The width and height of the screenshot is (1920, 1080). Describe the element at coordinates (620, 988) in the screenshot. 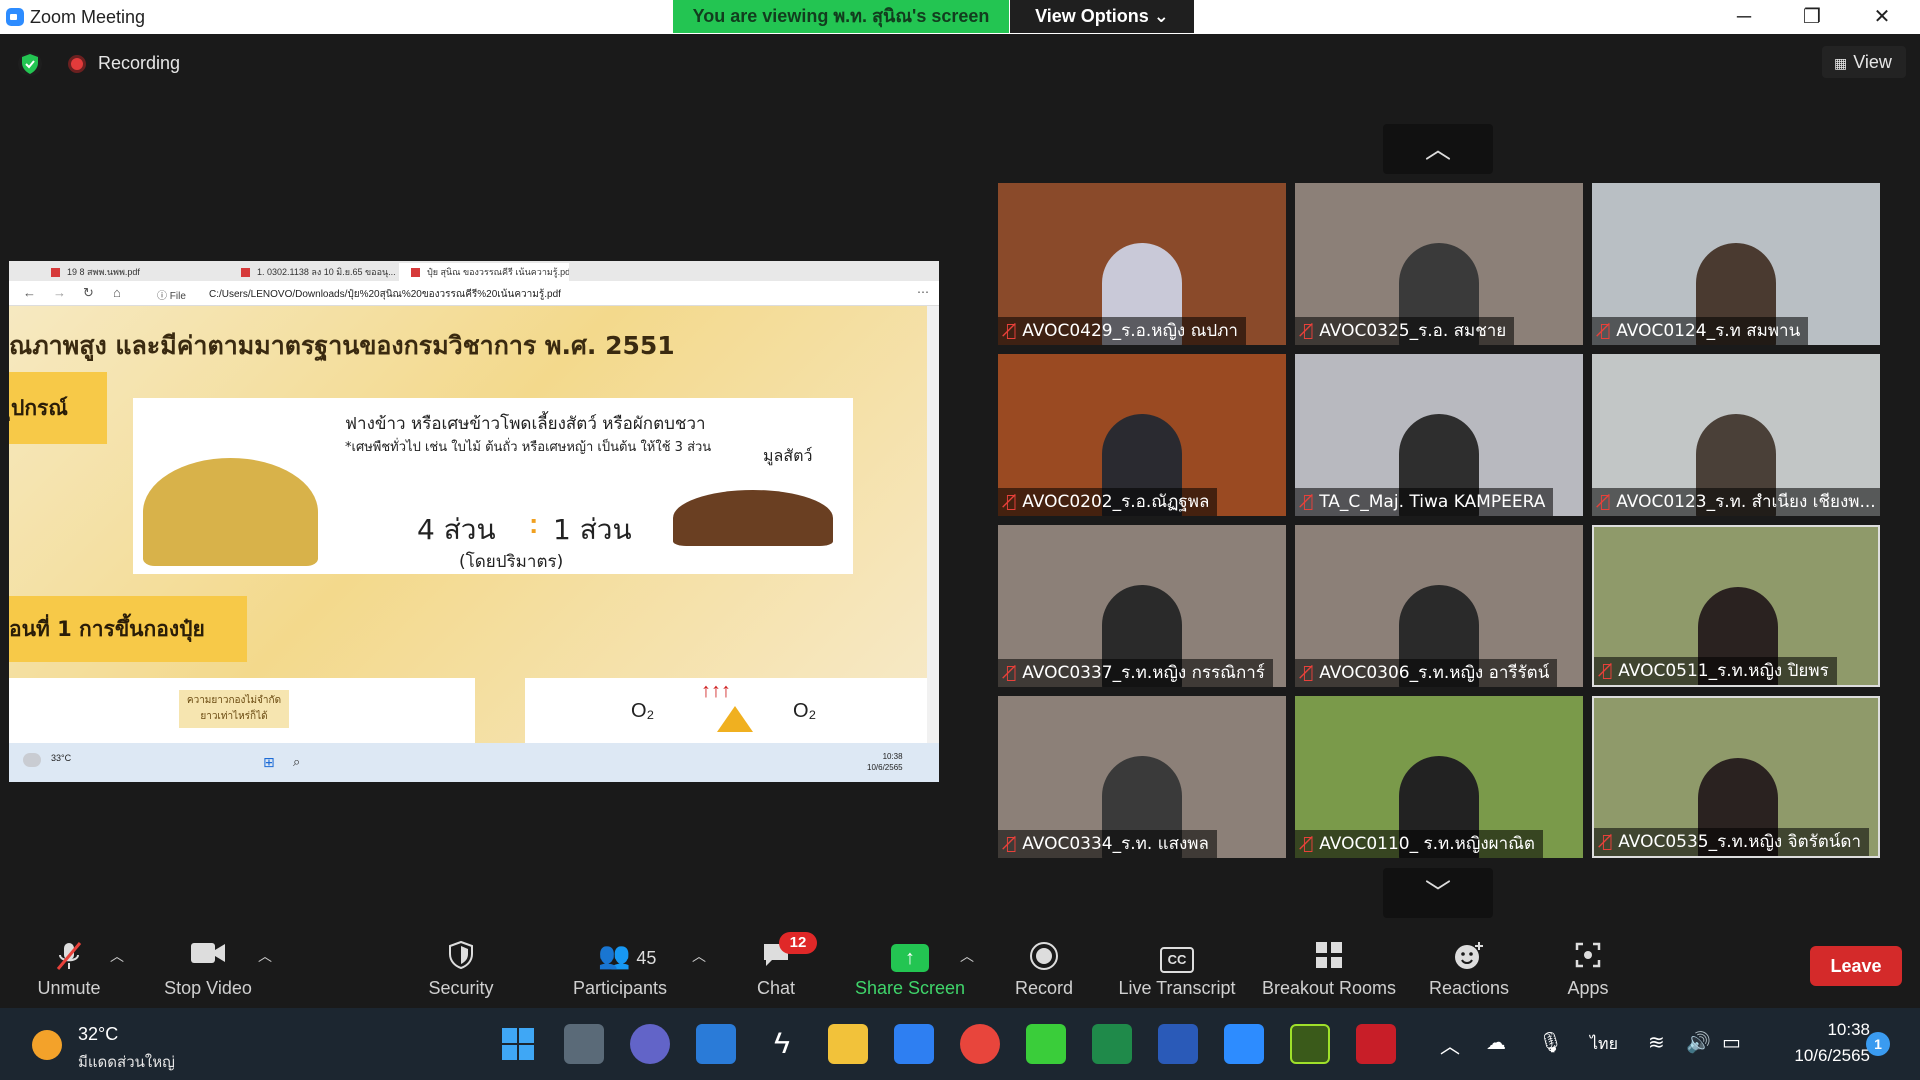

I see `participants-label: Participants` at that location.